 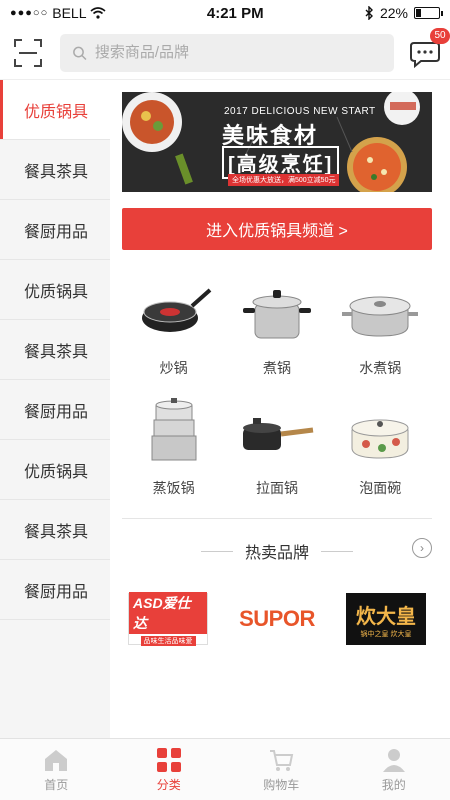 I want to click on tab-cart: 购物车, so click(x=281, y=769).